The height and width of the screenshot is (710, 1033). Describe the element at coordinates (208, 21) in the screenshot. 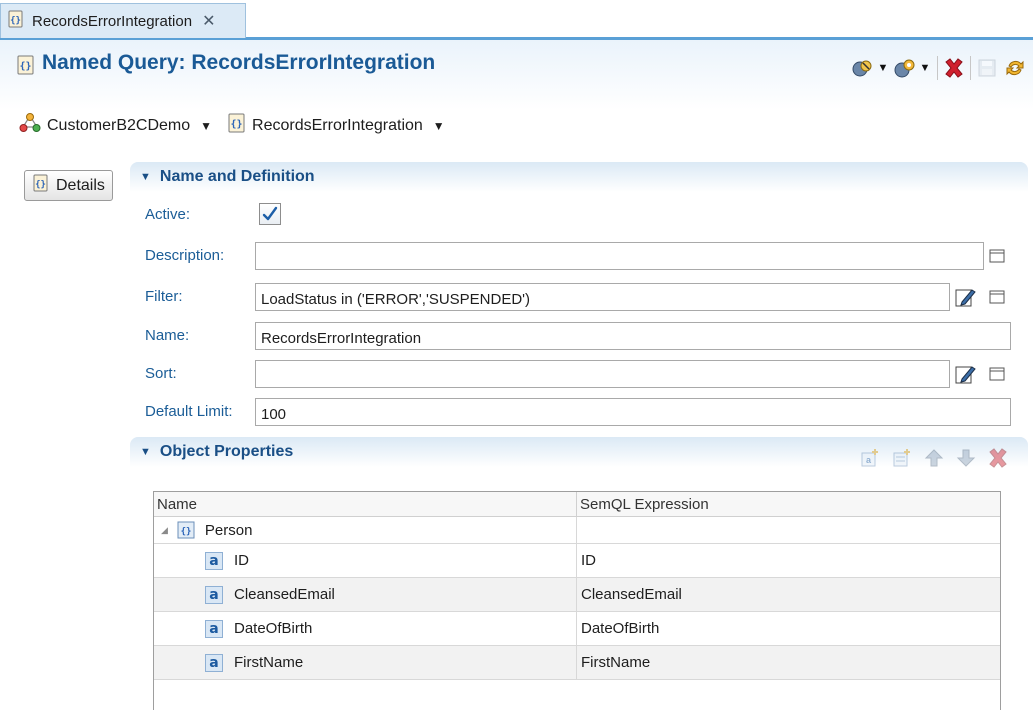

I see `close-tab-icon: ✕` at that location.